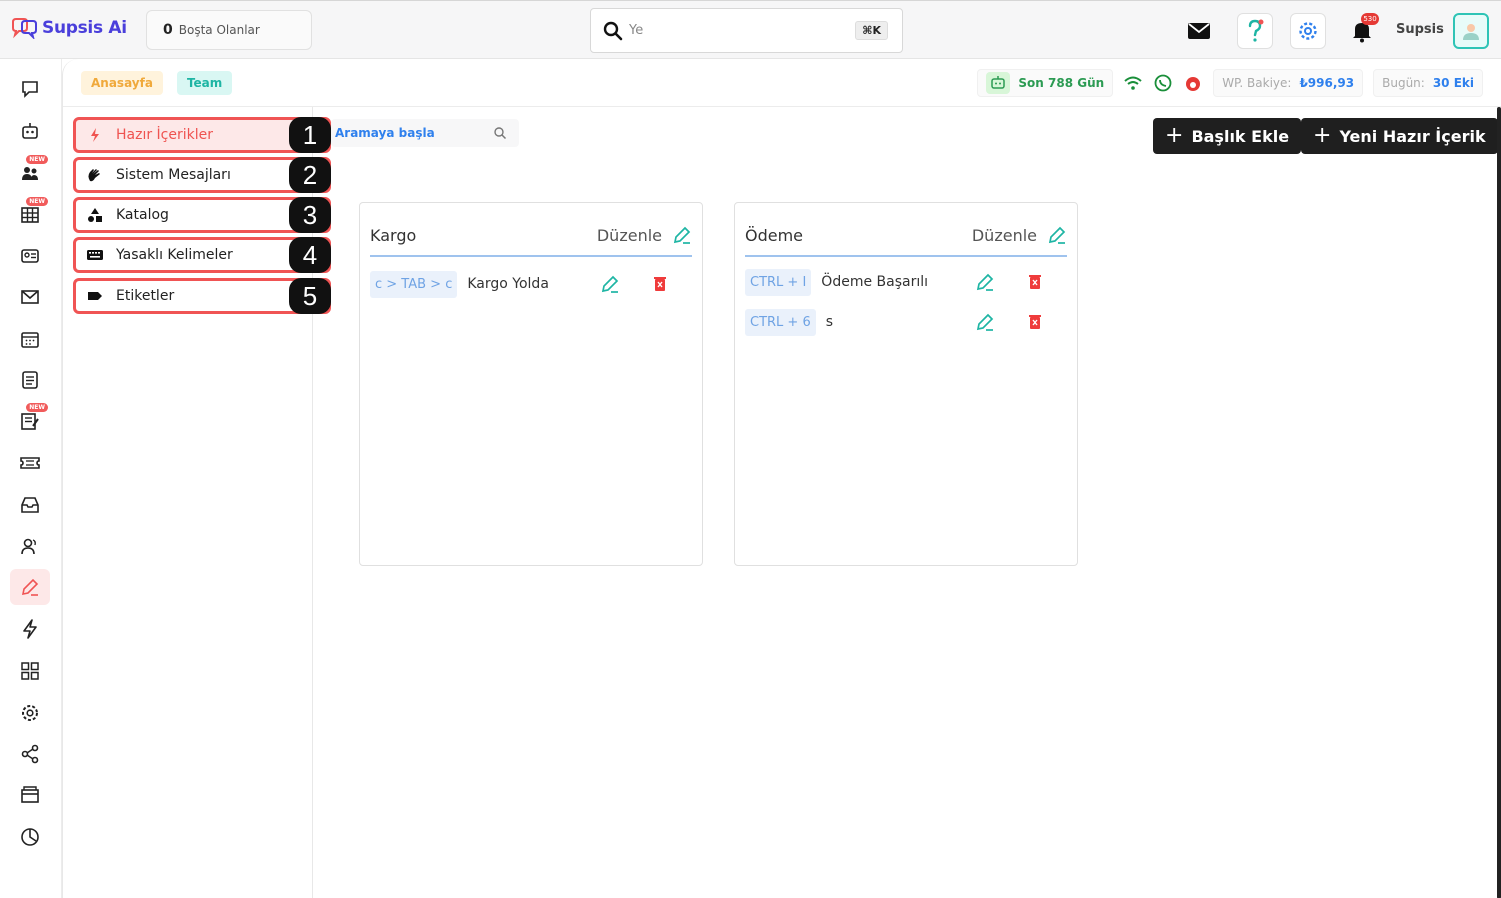 Image resolution: width=1501 pixels, height=898 pixels. What do you see at coordinates (871, 30) in the screenshot?
I see `search-shortcut: ⌘K` at bounding box center [871, 30].